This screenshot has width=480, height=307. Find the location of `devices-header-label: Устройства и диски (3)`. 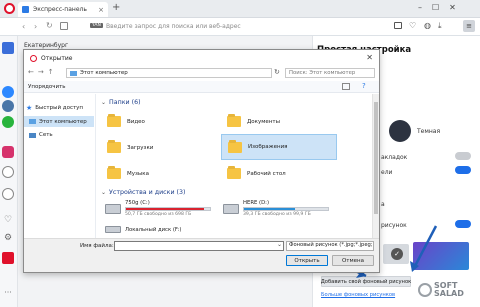

devices-header-label: Устройства и диски (3) is located at coordinates (147, 192).